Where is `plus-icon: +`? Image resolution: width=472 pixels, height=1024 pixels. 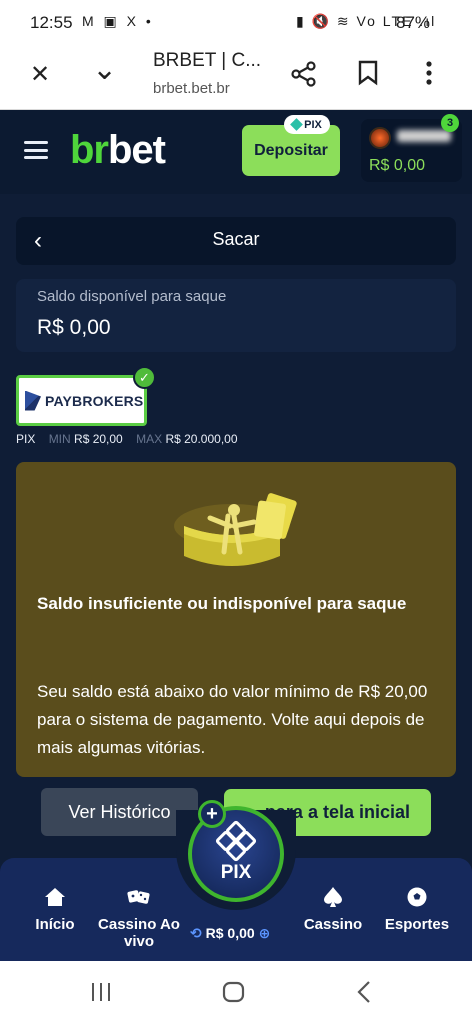
plus-icon: + is located at coordinates (212, 814).